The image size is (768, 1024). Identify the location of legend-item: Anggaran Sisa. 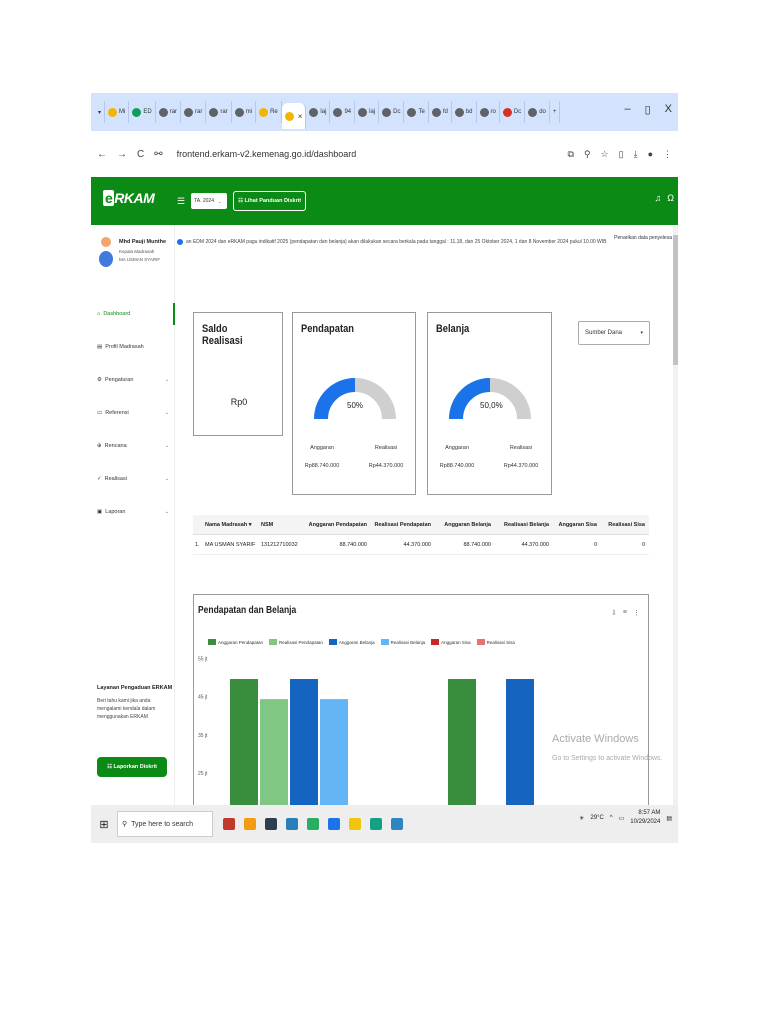
(451, 642).